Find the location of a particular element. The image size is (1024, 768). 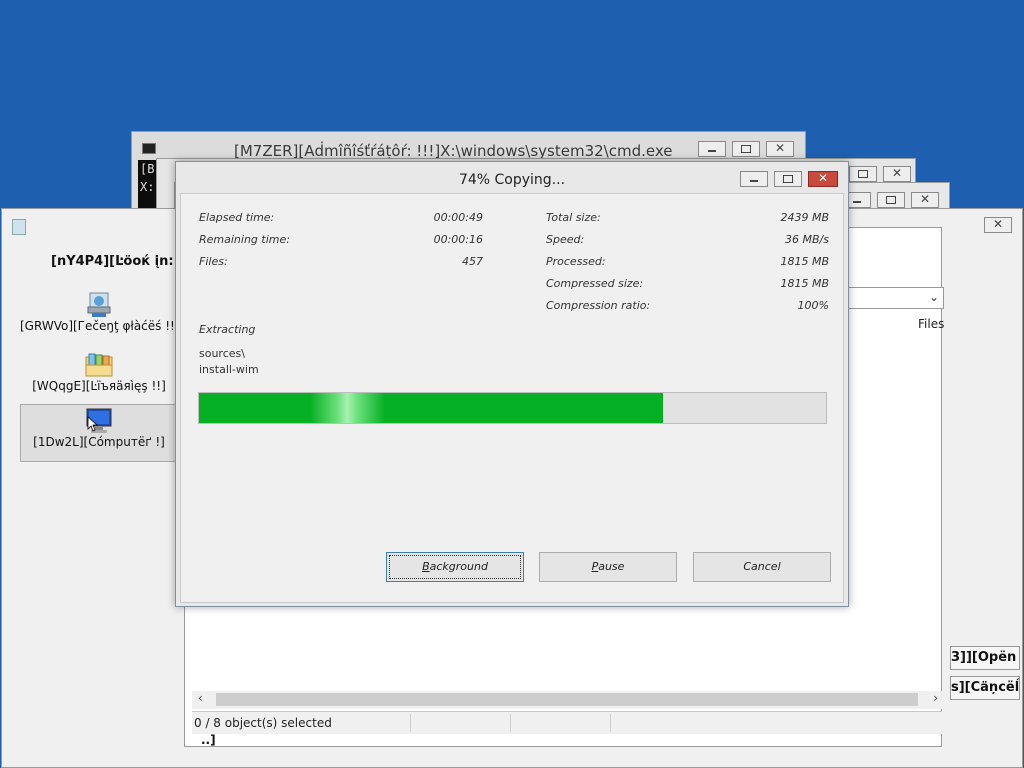

speed-label: Speed: is located at coordinates (565, 239).